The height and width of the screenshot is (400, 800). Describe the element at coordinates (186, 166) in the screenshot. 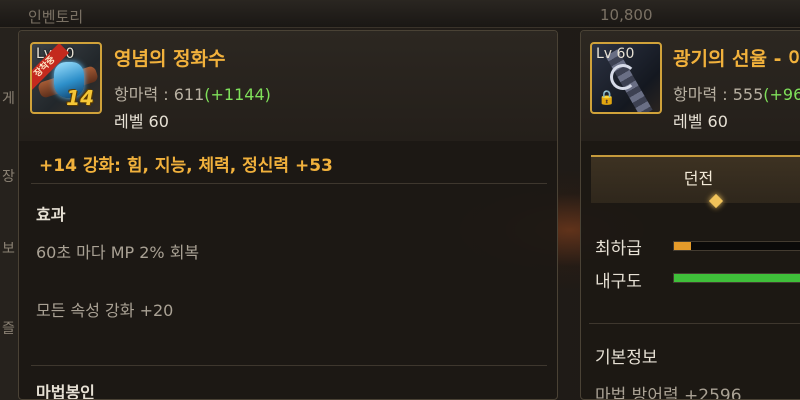

I see `enhance-bonus-line: +14 강화: 힘, 지능, 체력, 정신력 +53` at that location.